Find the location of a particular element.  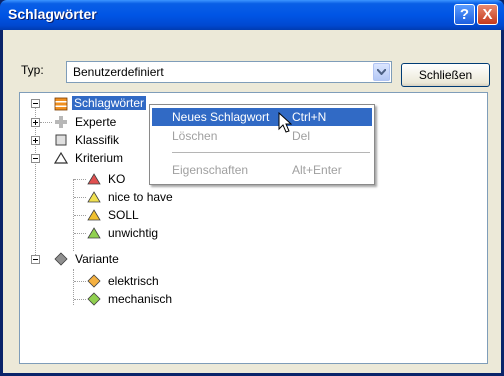

orange-triangle-icon is located at coordinates (94, 215).